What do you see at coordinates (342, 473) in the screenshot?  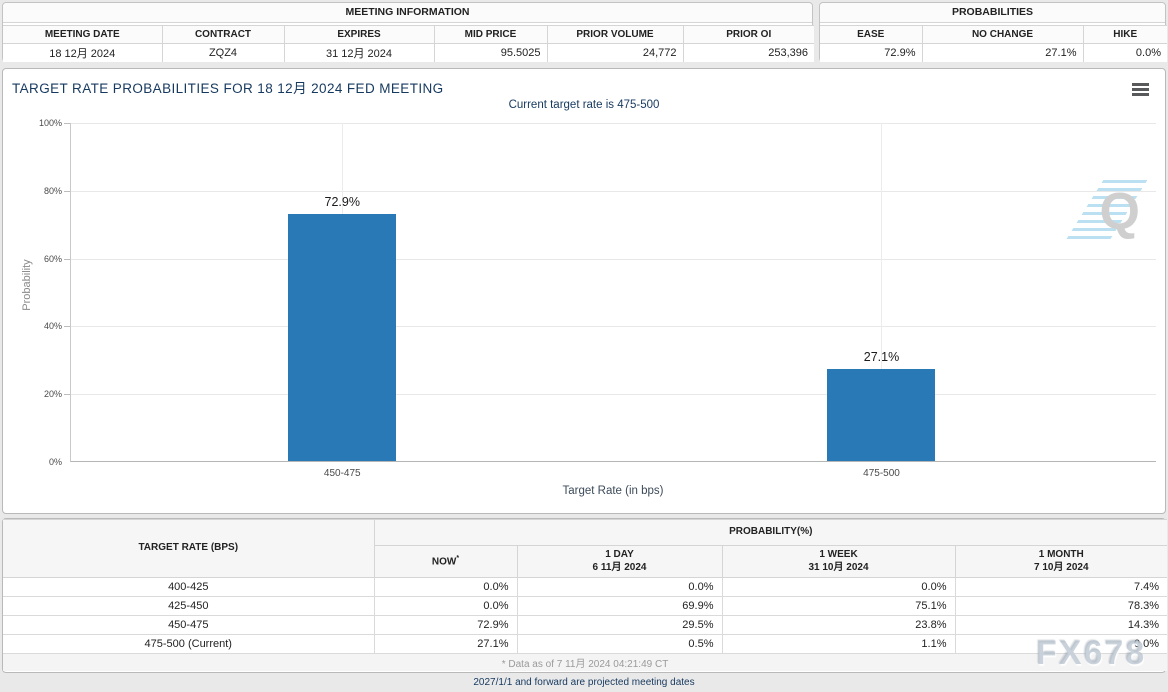 I see `xtick-label-450-475: 450-475` at bounding box center [342, 473].